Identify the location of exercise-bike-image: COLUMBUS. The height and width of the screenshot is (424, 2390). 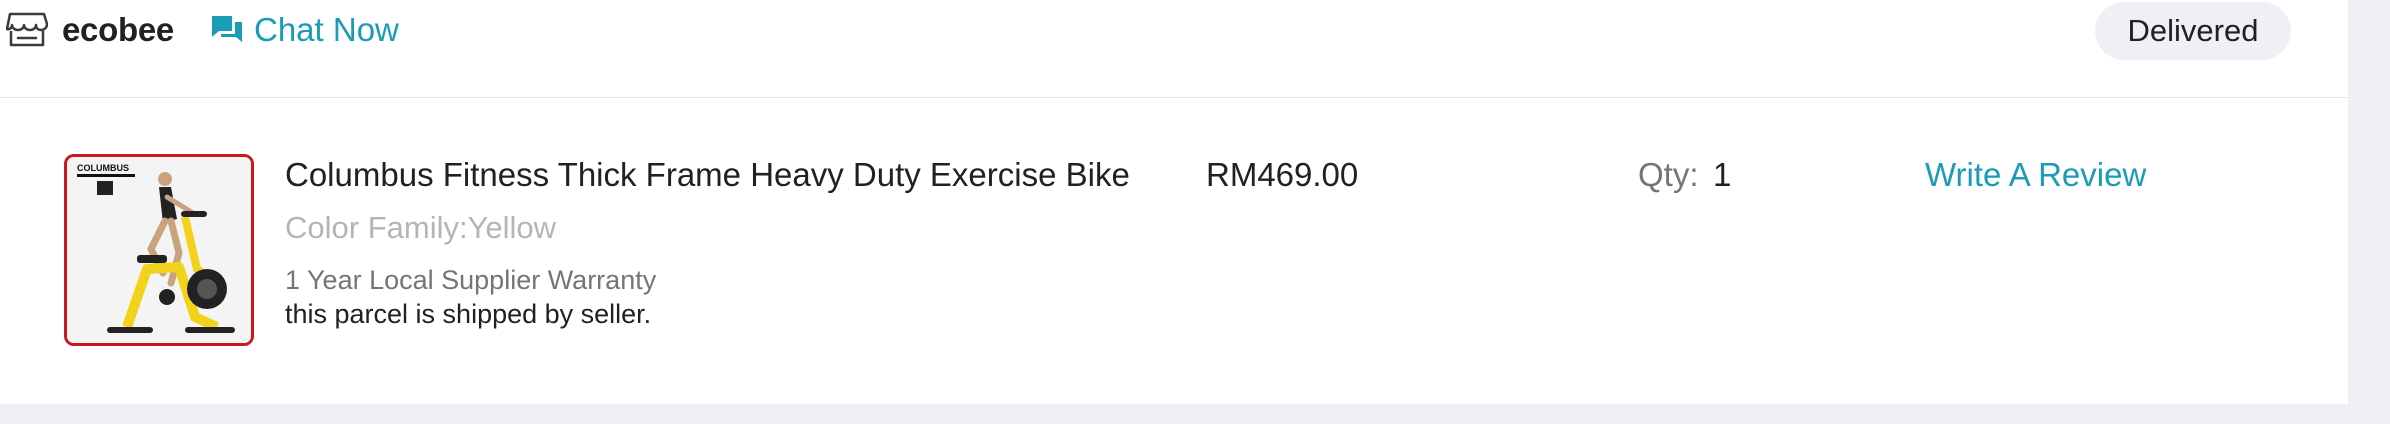
(159, 250).